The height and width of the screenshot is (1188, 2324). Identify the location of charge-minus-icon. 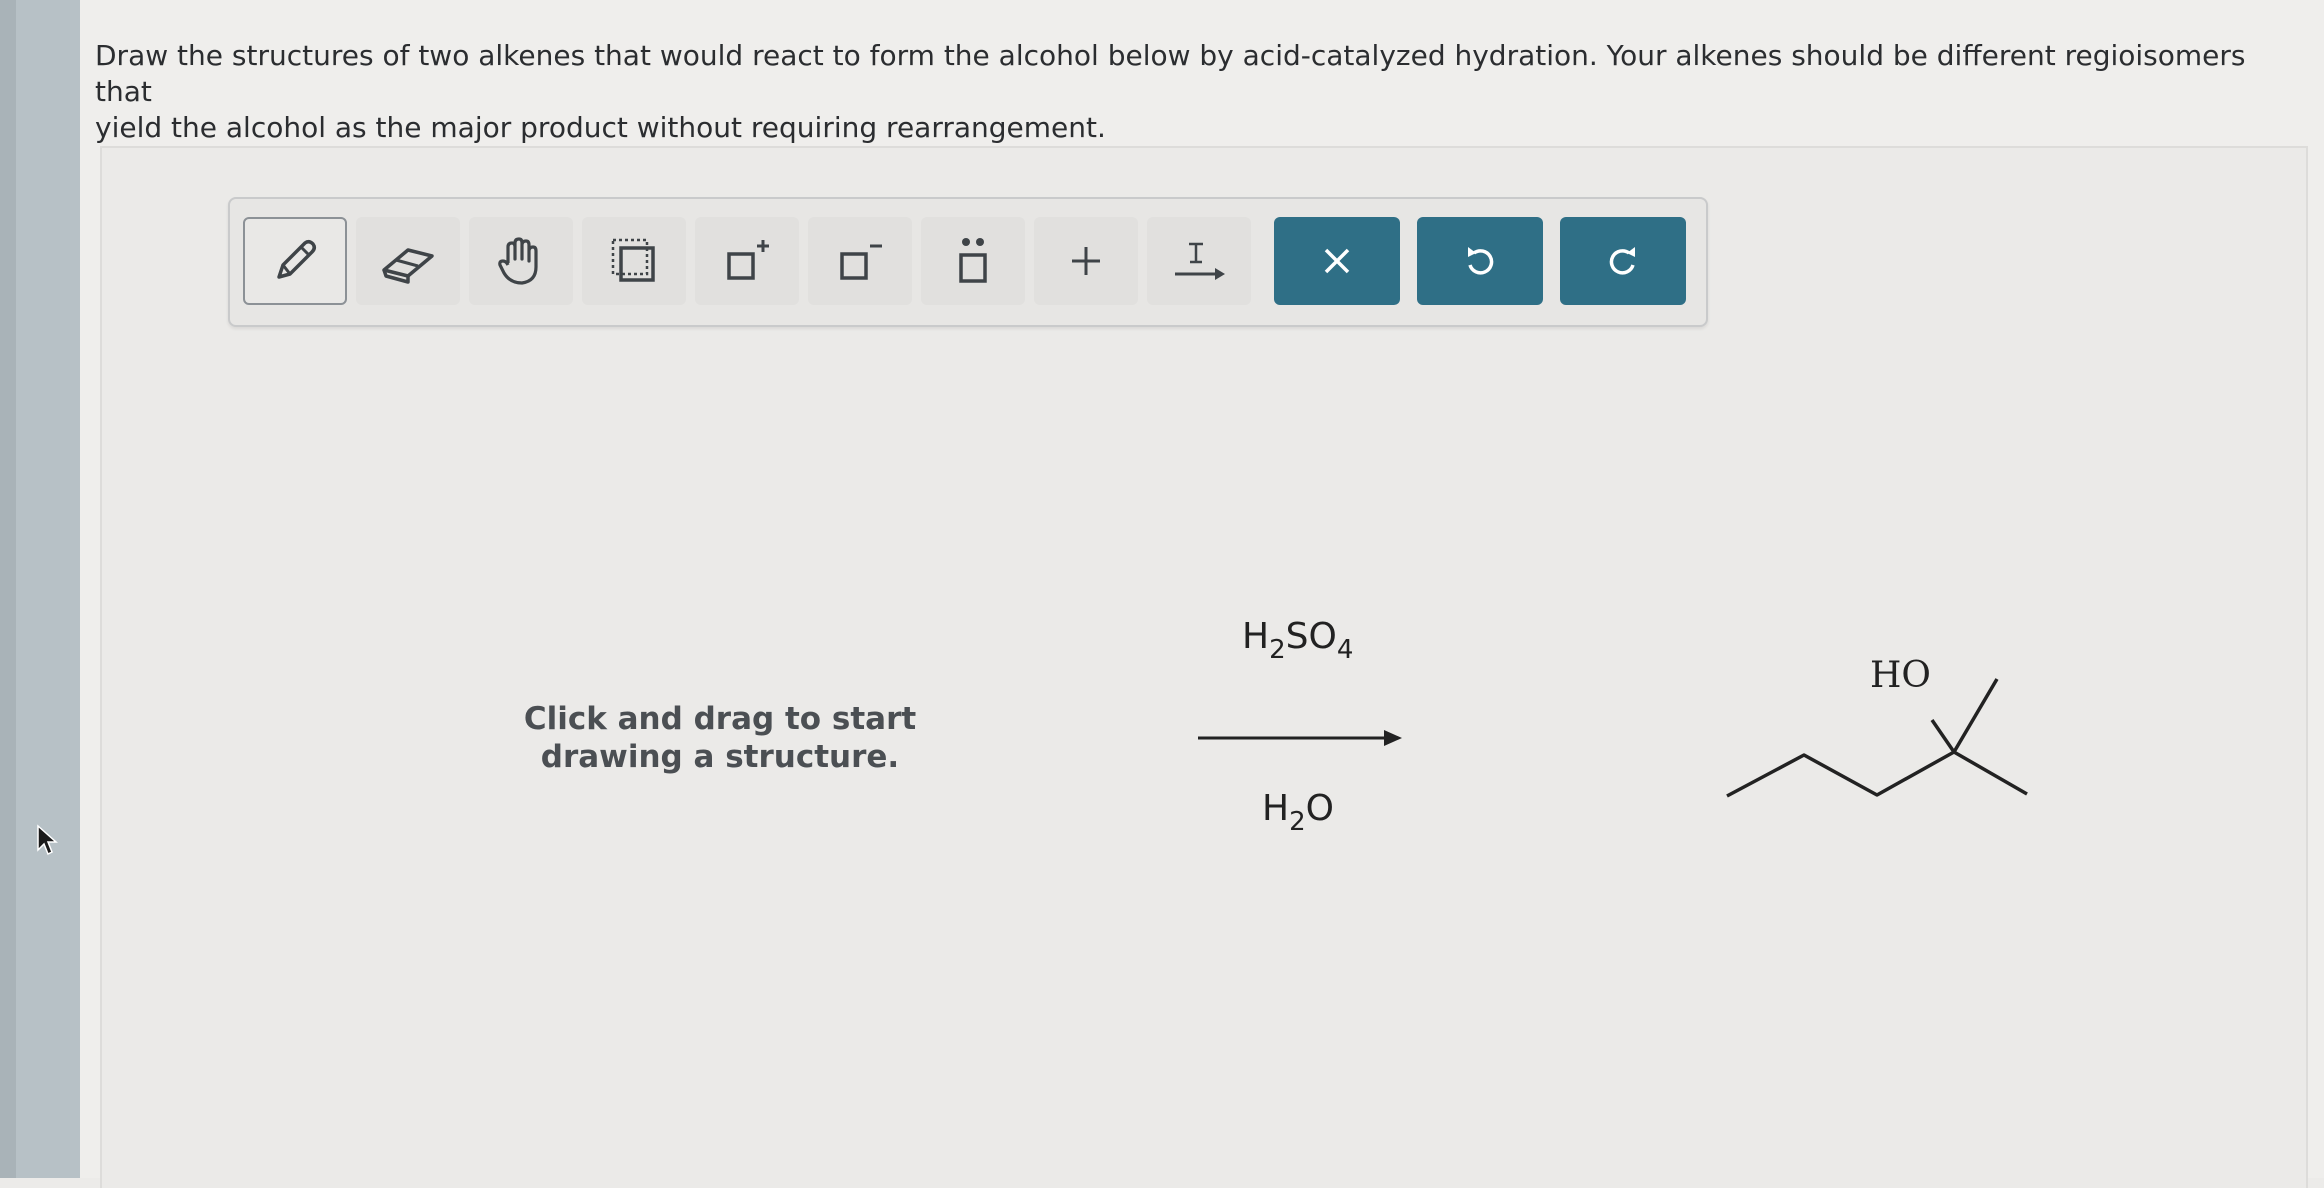
(861, 262).